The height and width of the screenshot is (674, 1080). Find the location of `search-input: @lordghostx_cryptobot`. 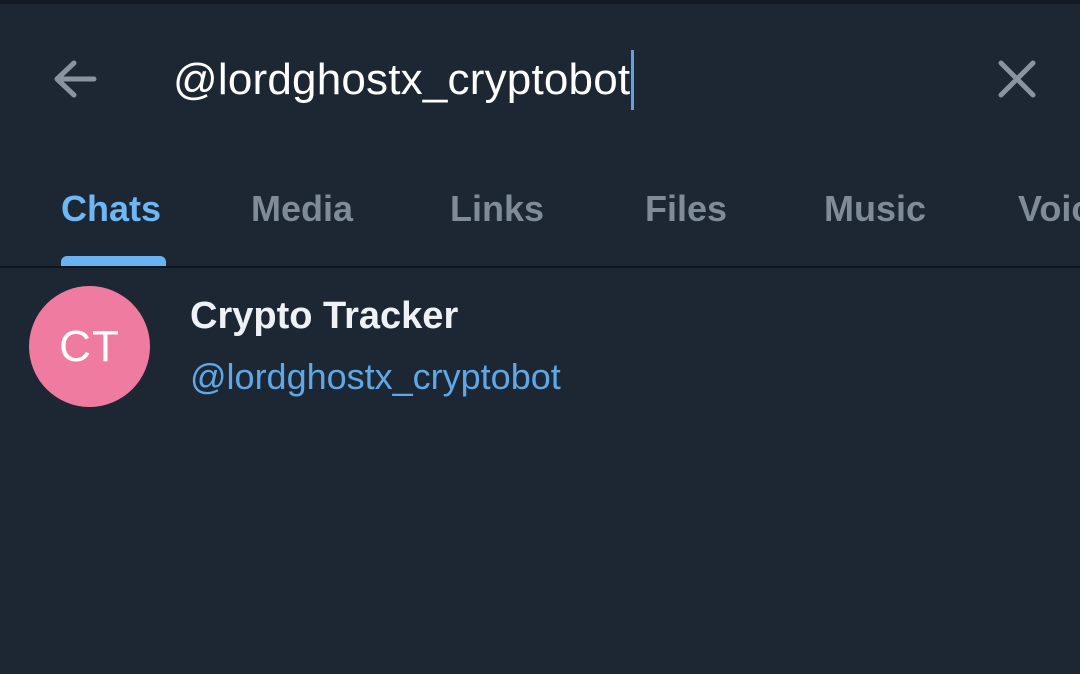

search-input: @lordghostx_cryptobot is located at coordinates (404, 80).